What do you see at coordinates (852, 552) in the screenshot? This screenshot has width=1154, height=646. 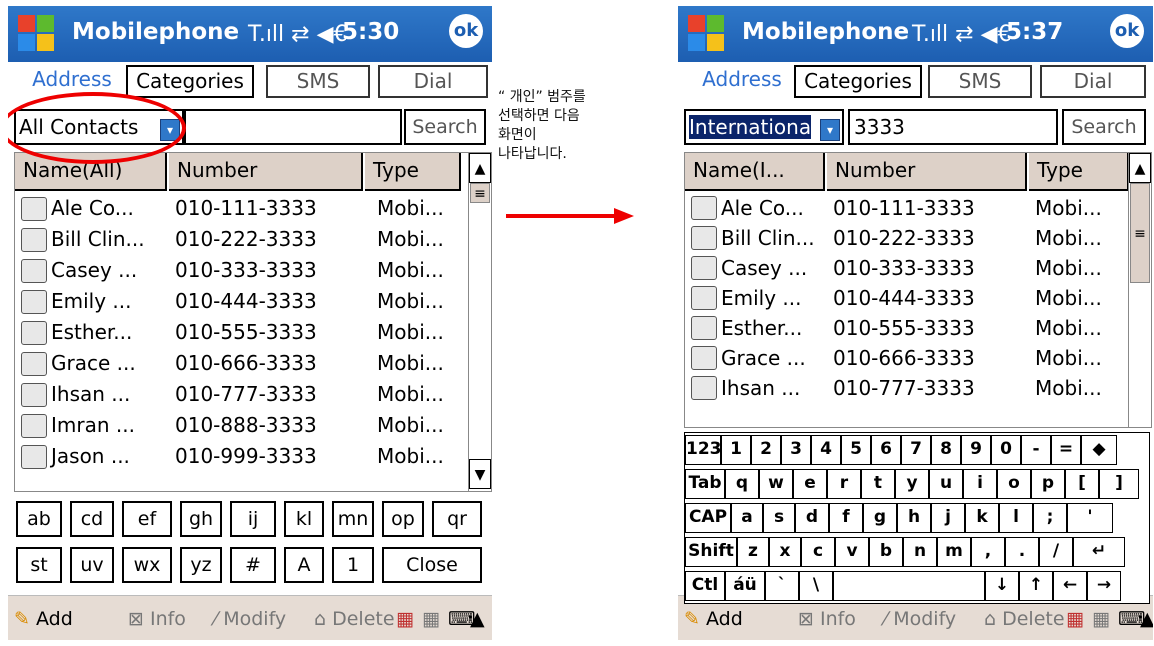 I see `key-v: v` at bounding box center [852, 552].